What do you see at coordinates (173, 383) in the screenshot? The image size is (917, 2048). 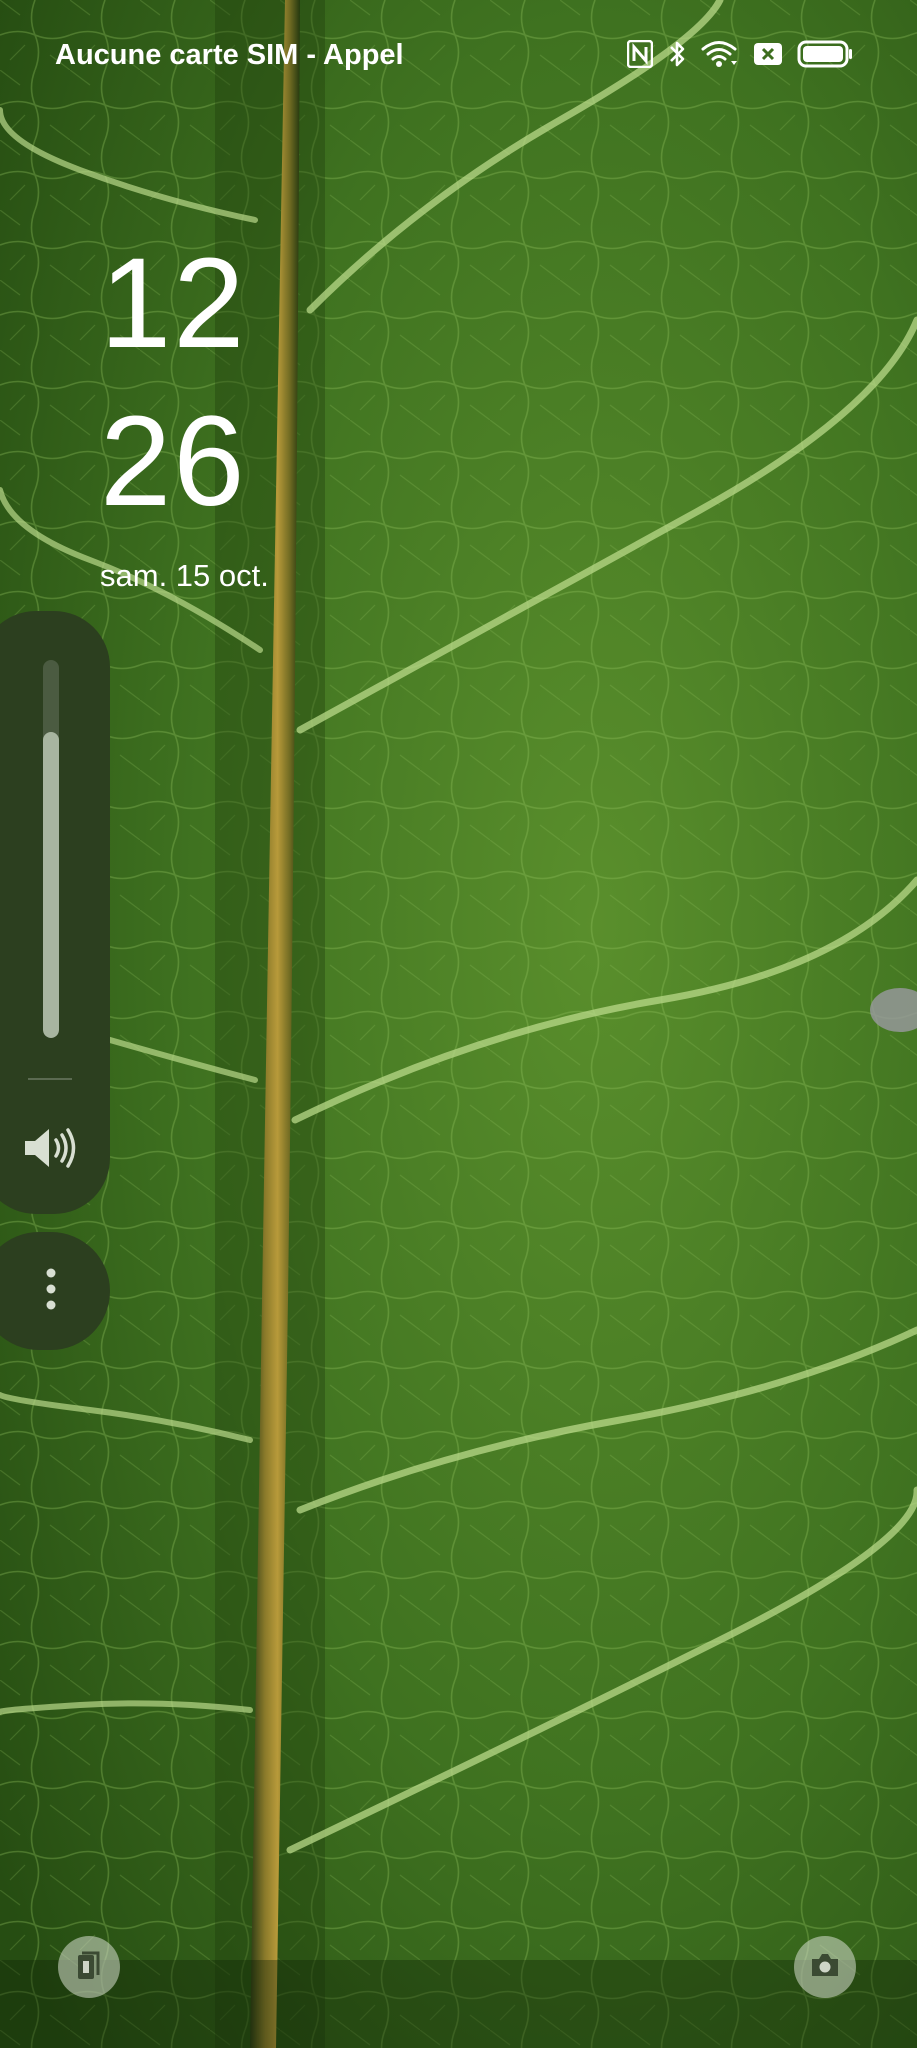 I see `lock-clock: 12 26` at bounding box center [173, 383].